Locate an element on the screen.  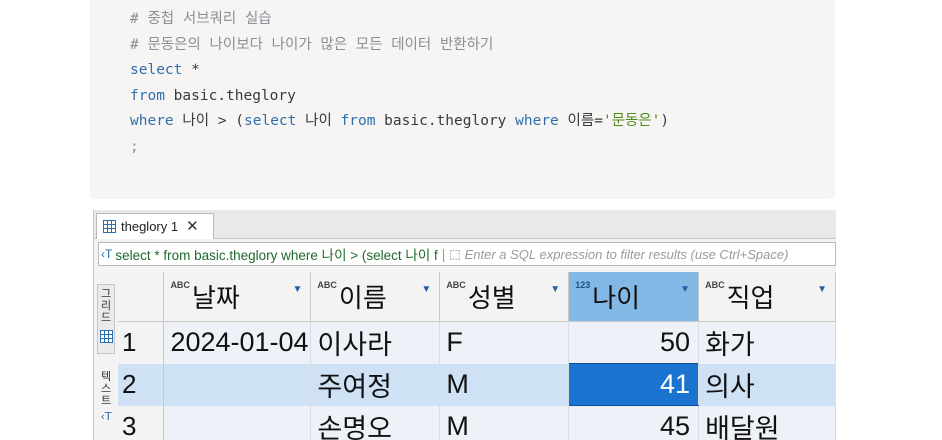
code-table-ref: basic.theglory is located at coordinates (230, 95).